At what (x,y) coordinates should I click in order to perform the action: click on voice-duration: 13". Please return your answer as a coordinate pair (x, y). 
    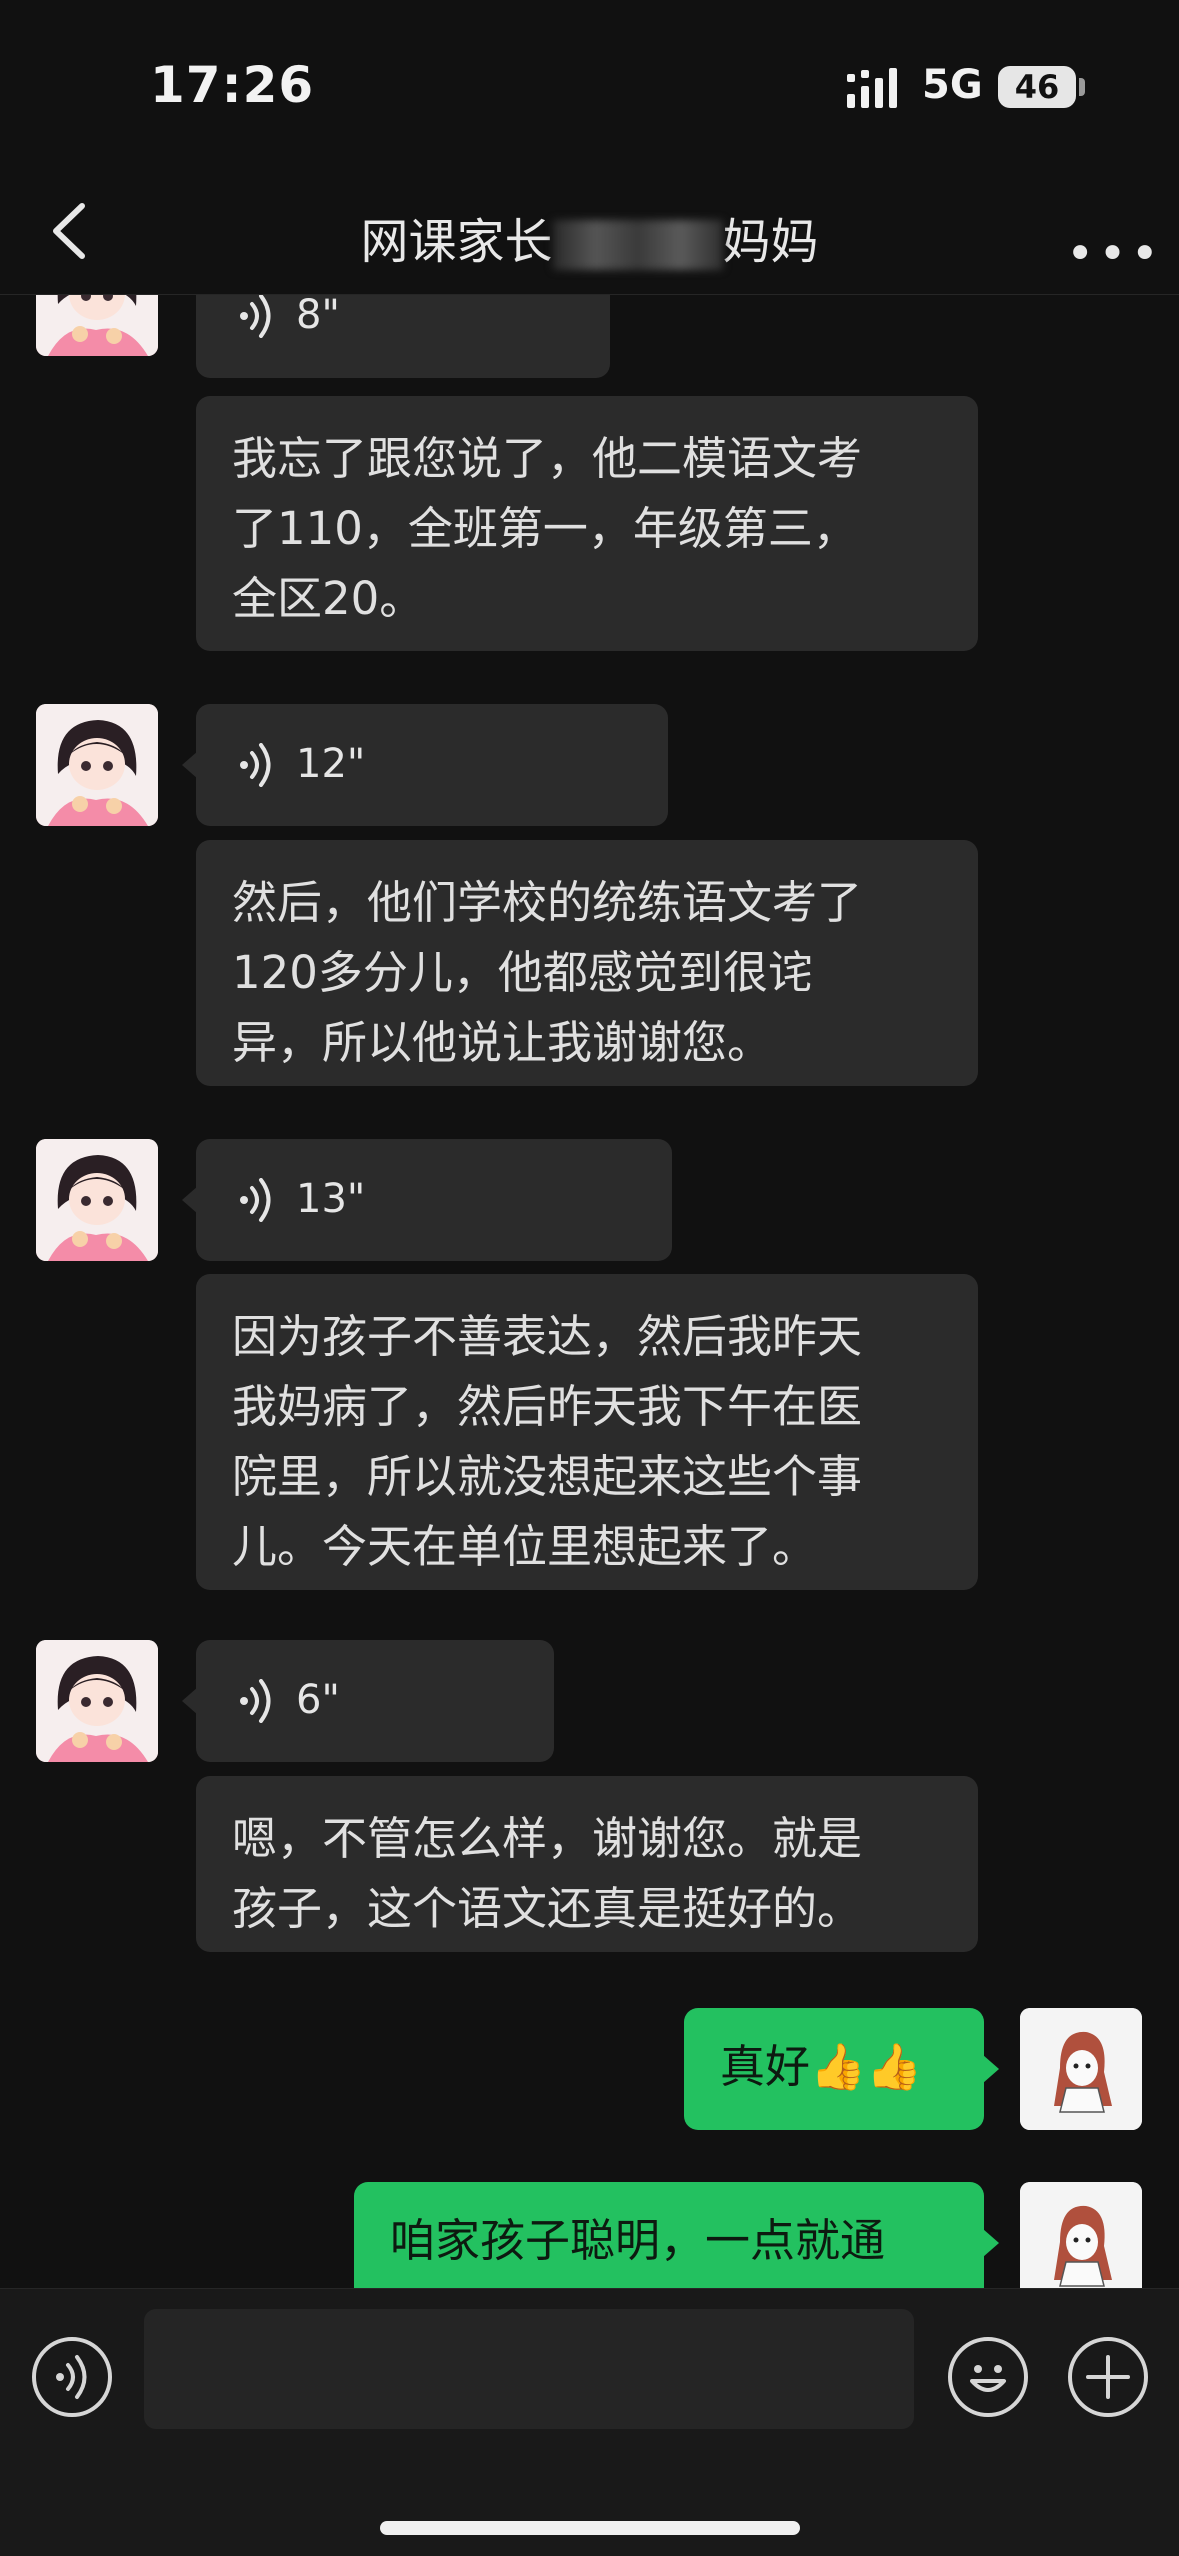
    Looking at the image, I should click on (331, 1199).